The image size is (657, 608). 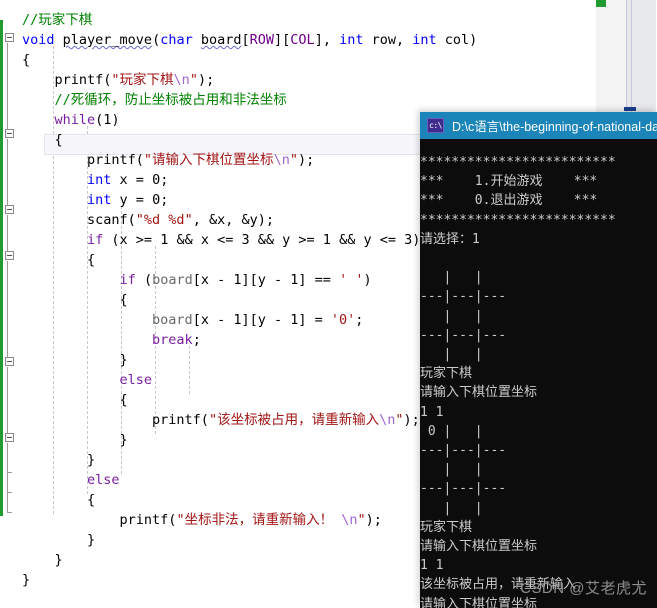 I want to click on code-token: '0', so click(x=343, y=320).